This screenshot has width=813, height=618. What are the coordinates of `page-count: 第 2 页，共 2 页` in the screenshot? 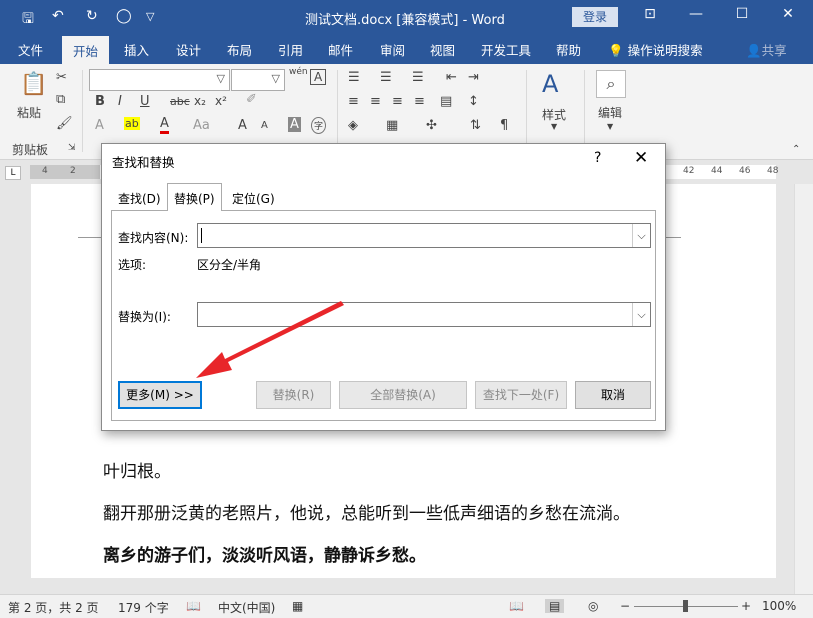 It's located at (53, 607).